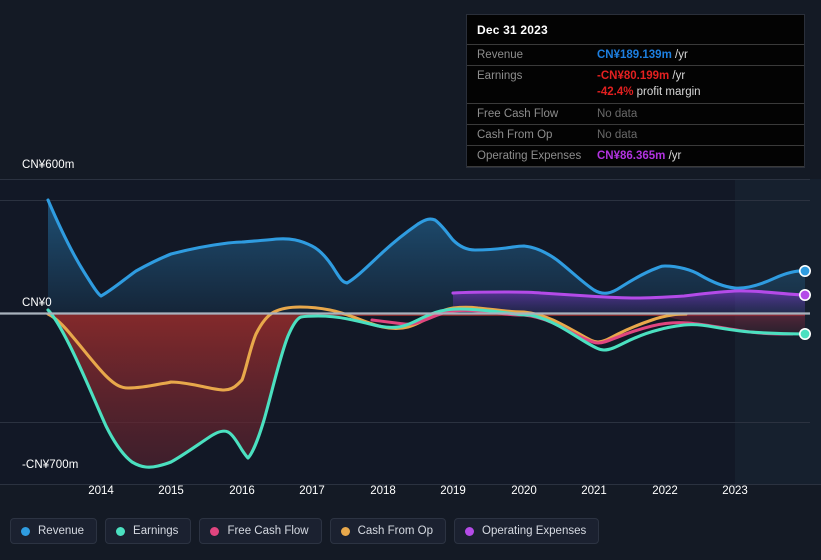 This screenshot has width=821, height=560. What do you see at coordinates (615, 92) in the screenshot?
I see `tooltip-amount: -42.4%` at bounding box center [615, 92].